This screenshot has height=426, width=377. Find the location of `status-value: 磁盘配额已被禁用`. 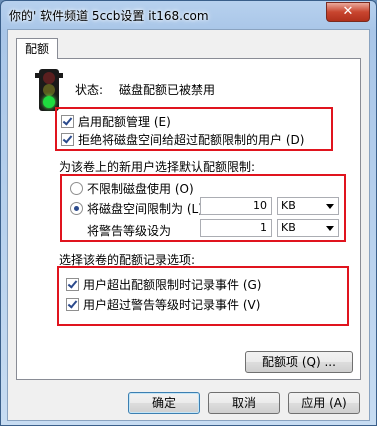

status-value: 磁盘配额已被禁用 is located at coordinates (167, 90).